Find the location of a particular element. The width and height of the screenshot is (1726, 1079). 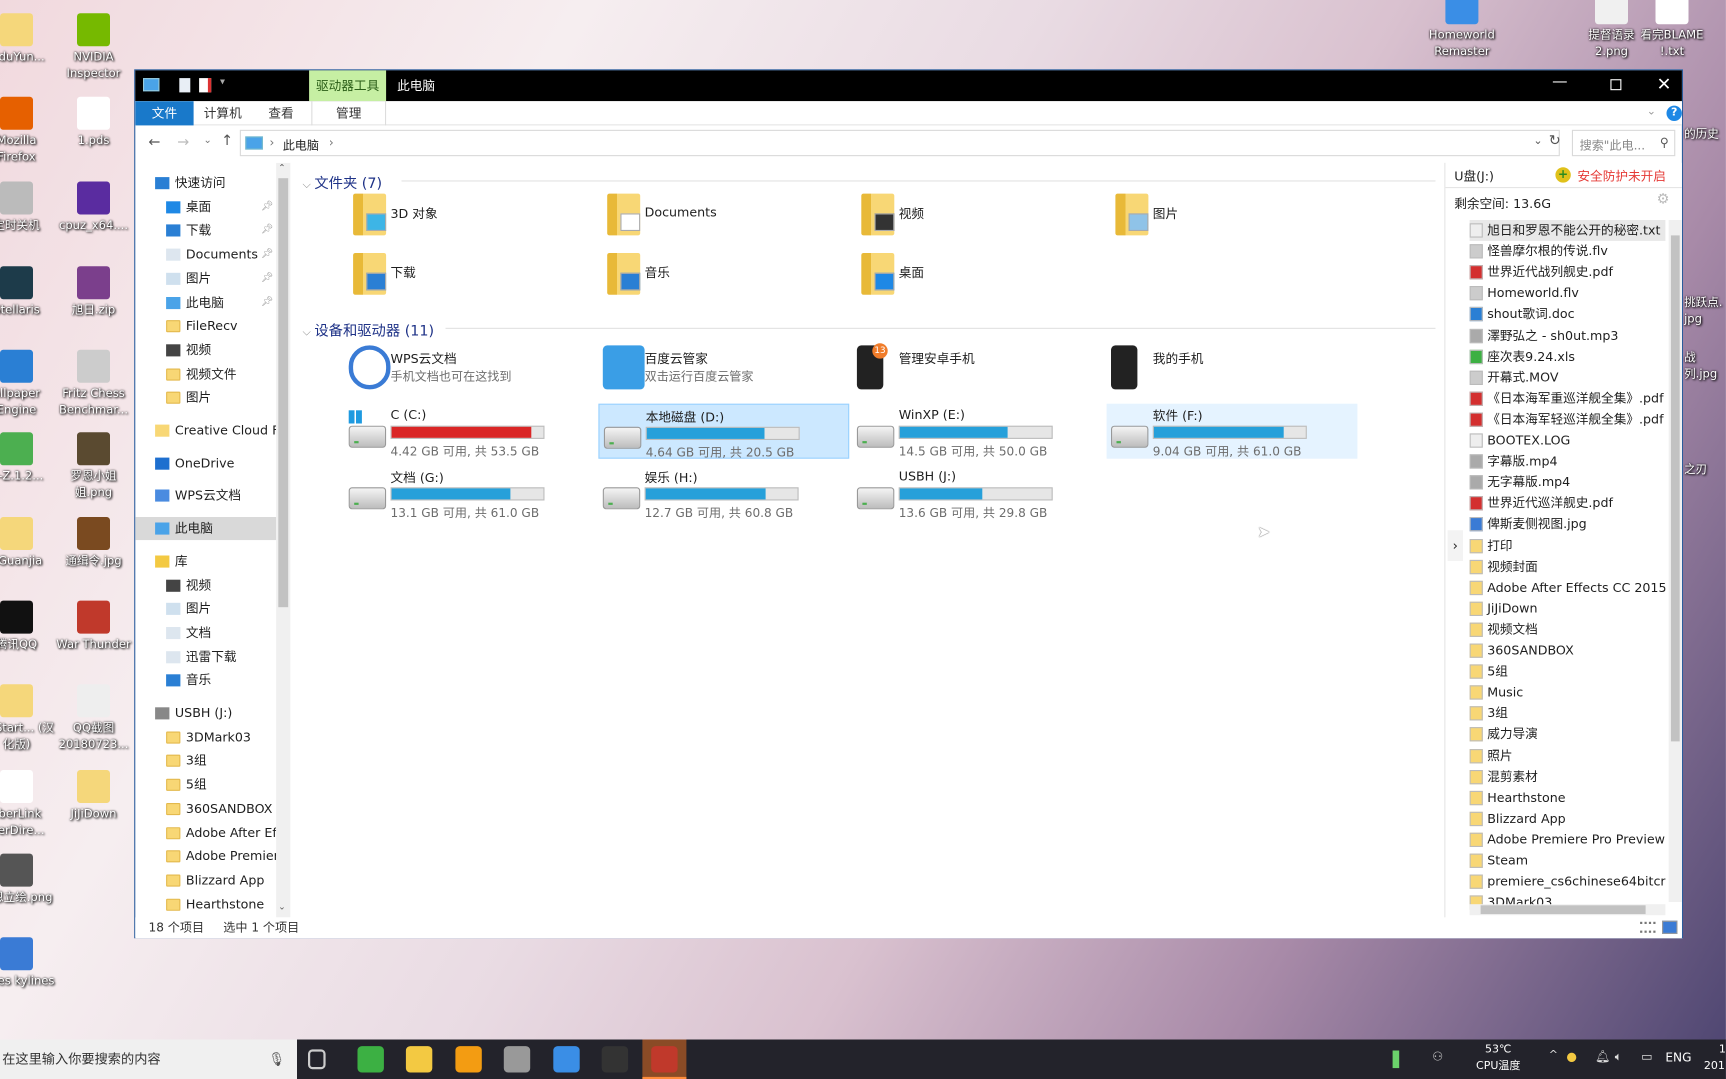

device-tile: 百度云管家 双击运行百度云管家 is located at coordinates (723, 369).